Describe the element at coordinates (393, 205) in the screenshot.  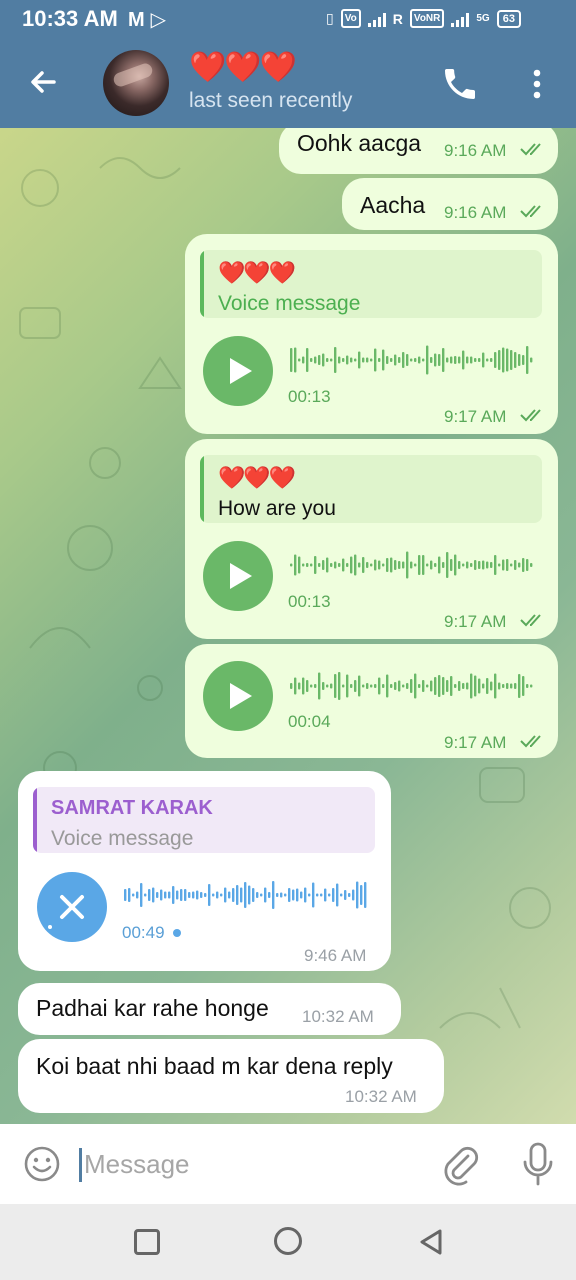
I see `message-text: Aacha` at that location.